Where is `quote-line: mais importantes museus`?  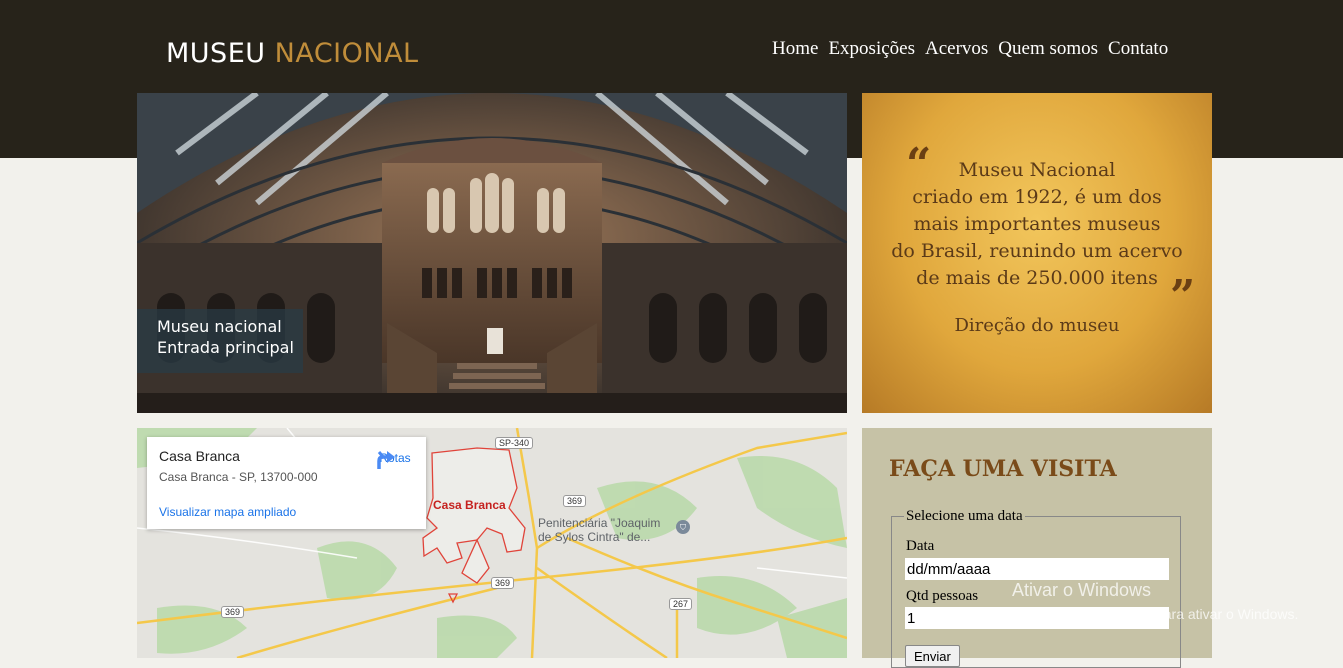
quote-line: mais importantes museus is located at coordinates (1037, 224).